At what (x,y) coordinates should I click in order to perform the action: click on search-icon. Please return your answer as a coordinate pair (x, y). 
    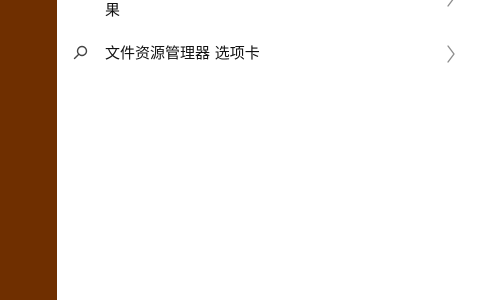
    Looking at the image, I should click on (80, 52).